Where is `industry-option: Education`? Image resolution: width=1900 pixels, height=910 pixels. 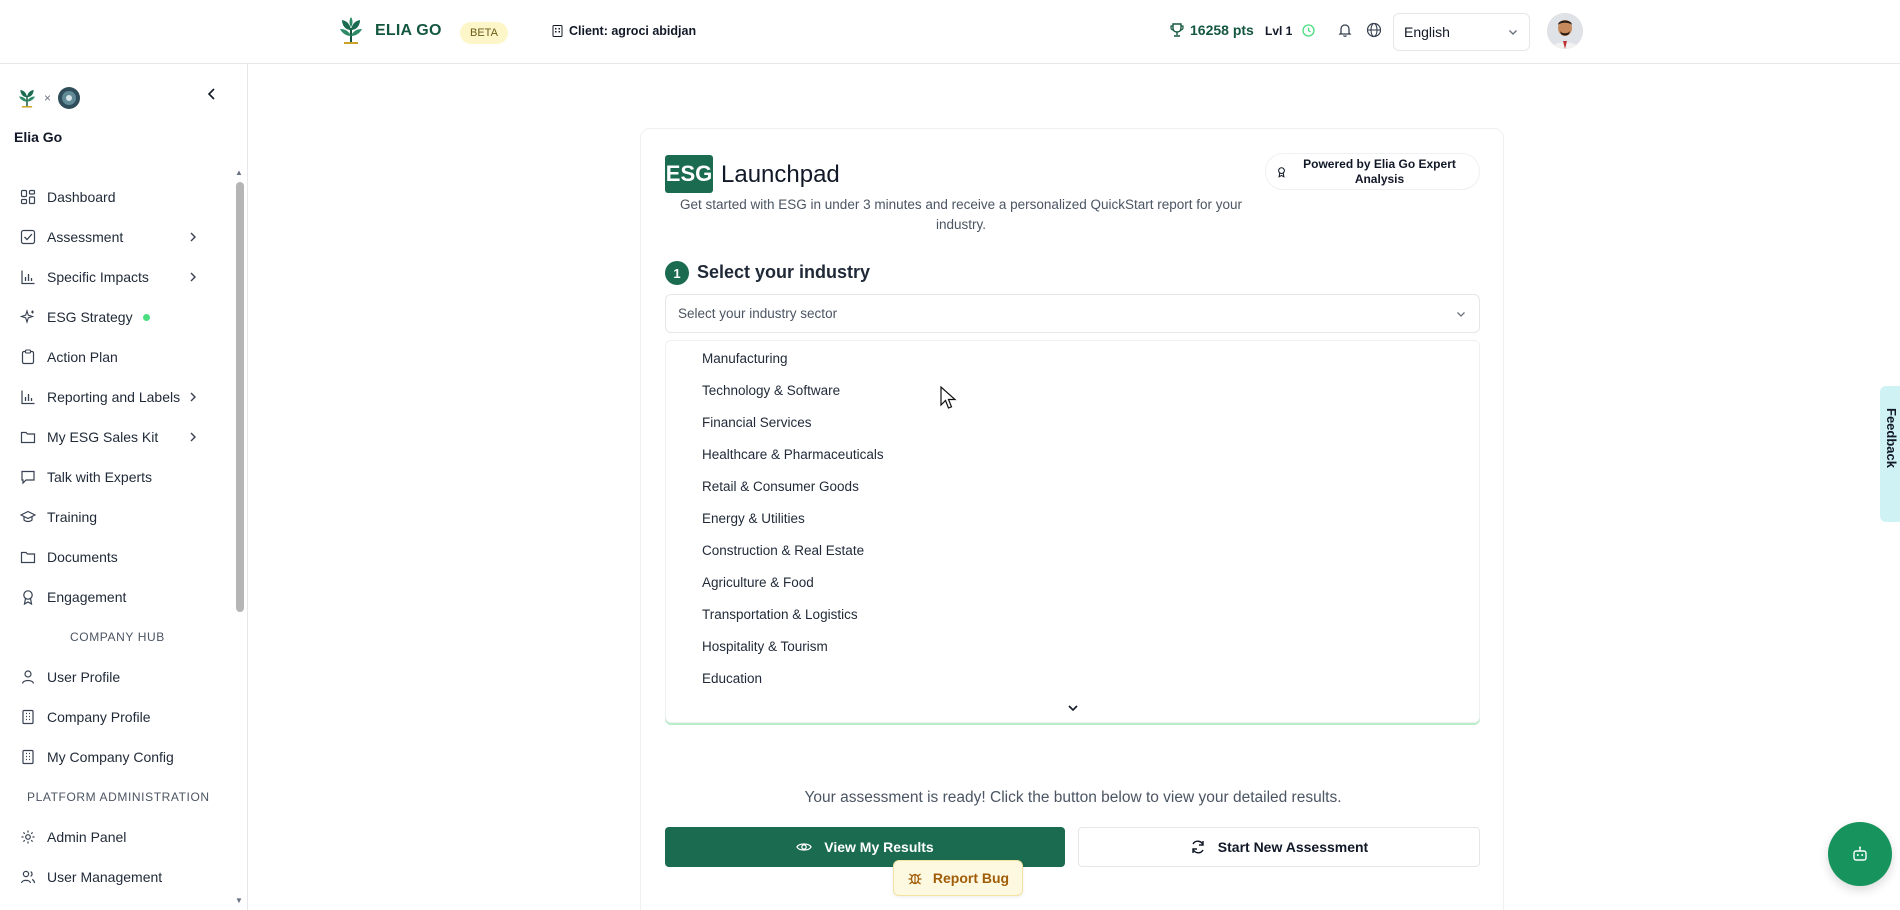
industry-option: Education is located at coordinates (732, 678).